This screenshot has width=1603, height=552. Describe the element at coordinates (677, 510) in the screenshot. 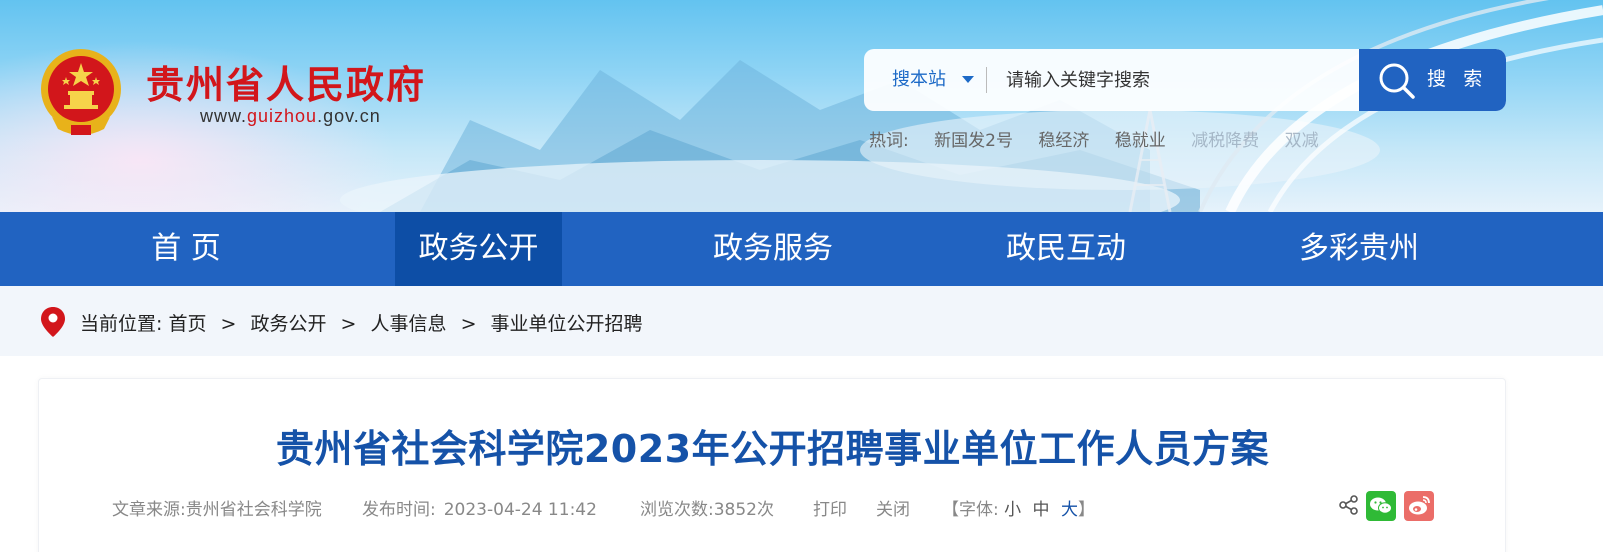

I see `meta-views-label: 浏览次数:` at that location.